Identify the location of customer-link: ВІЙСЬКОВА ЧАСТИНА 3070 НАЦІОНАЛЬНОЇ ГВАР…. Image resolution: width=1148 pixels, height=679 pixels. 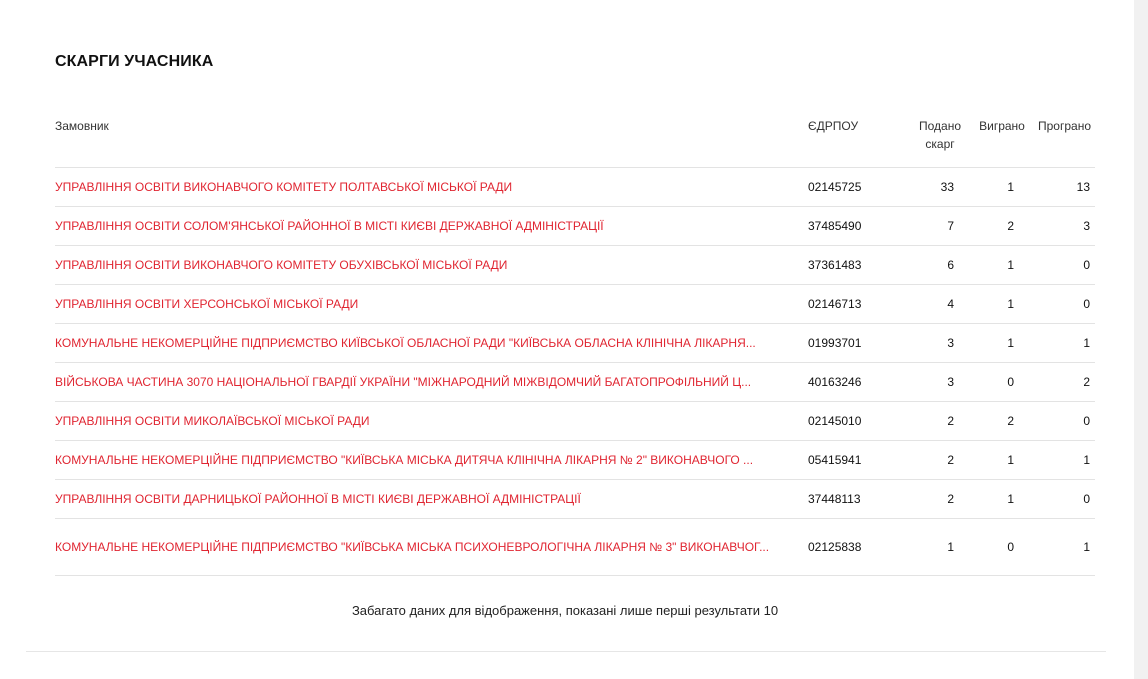
(429, 382).